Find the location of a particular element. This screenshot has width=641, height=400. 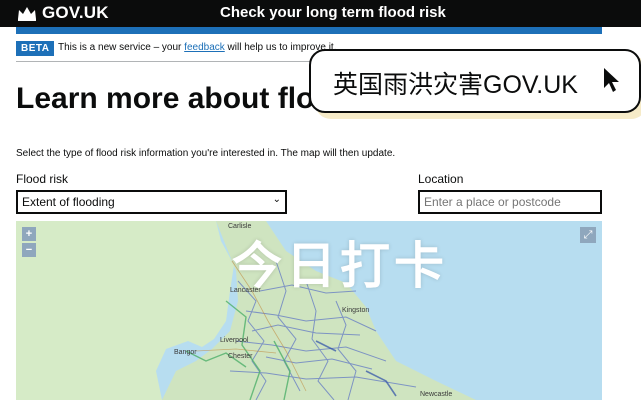

map-place-label: Bangor is located at coordinates (185, 352).